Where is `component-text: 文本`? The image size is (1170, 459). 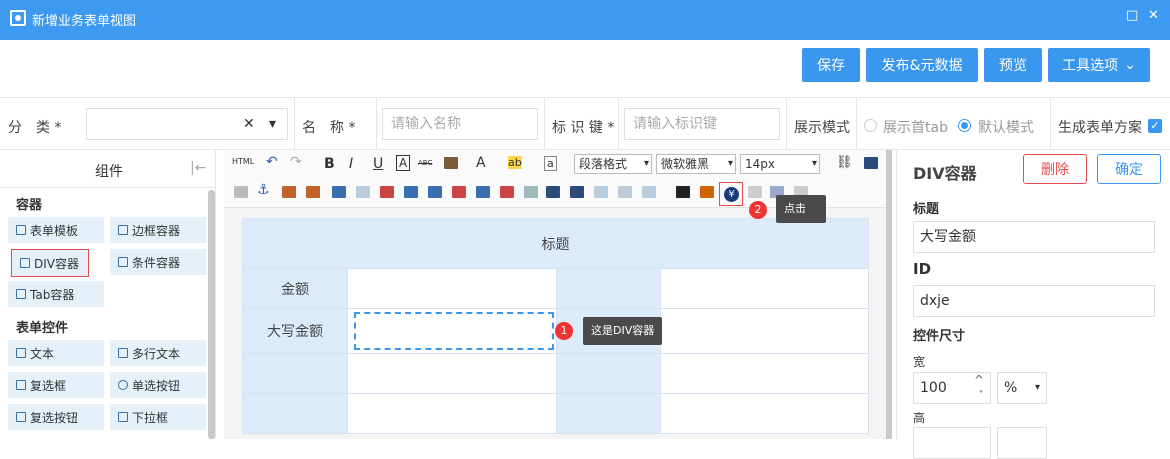 component-text: 文本 is located at coordinates (56, 353).